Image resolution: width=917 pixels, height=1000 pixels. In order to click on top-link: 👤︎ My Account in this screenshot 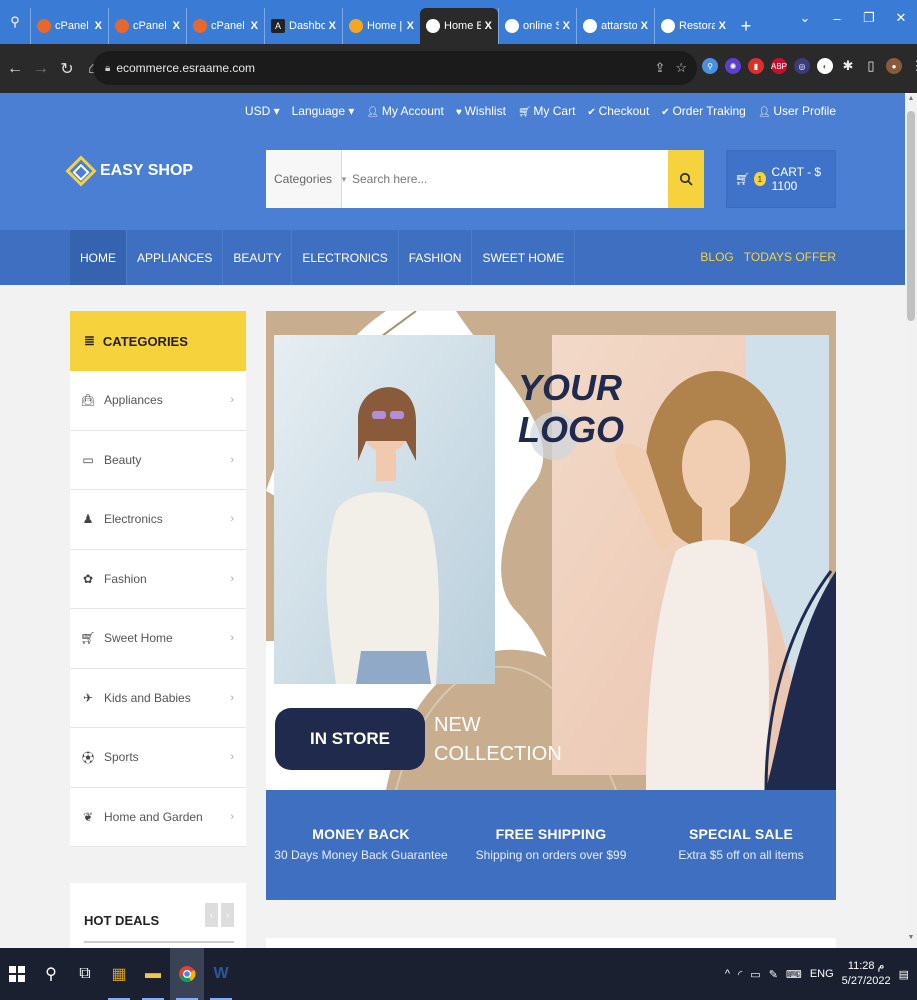, I will do `click(405, 111)`.